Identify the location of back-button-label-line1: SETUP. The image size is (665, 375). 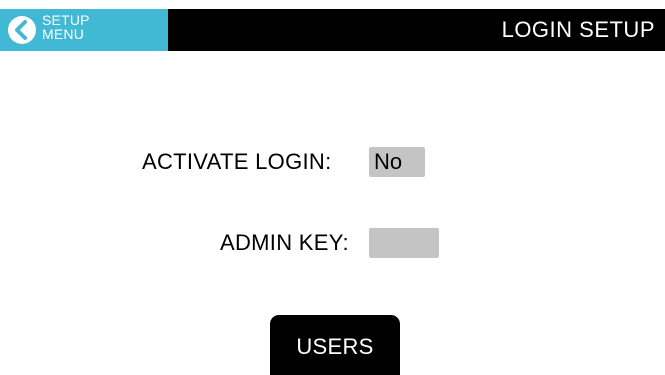
(66, 20).